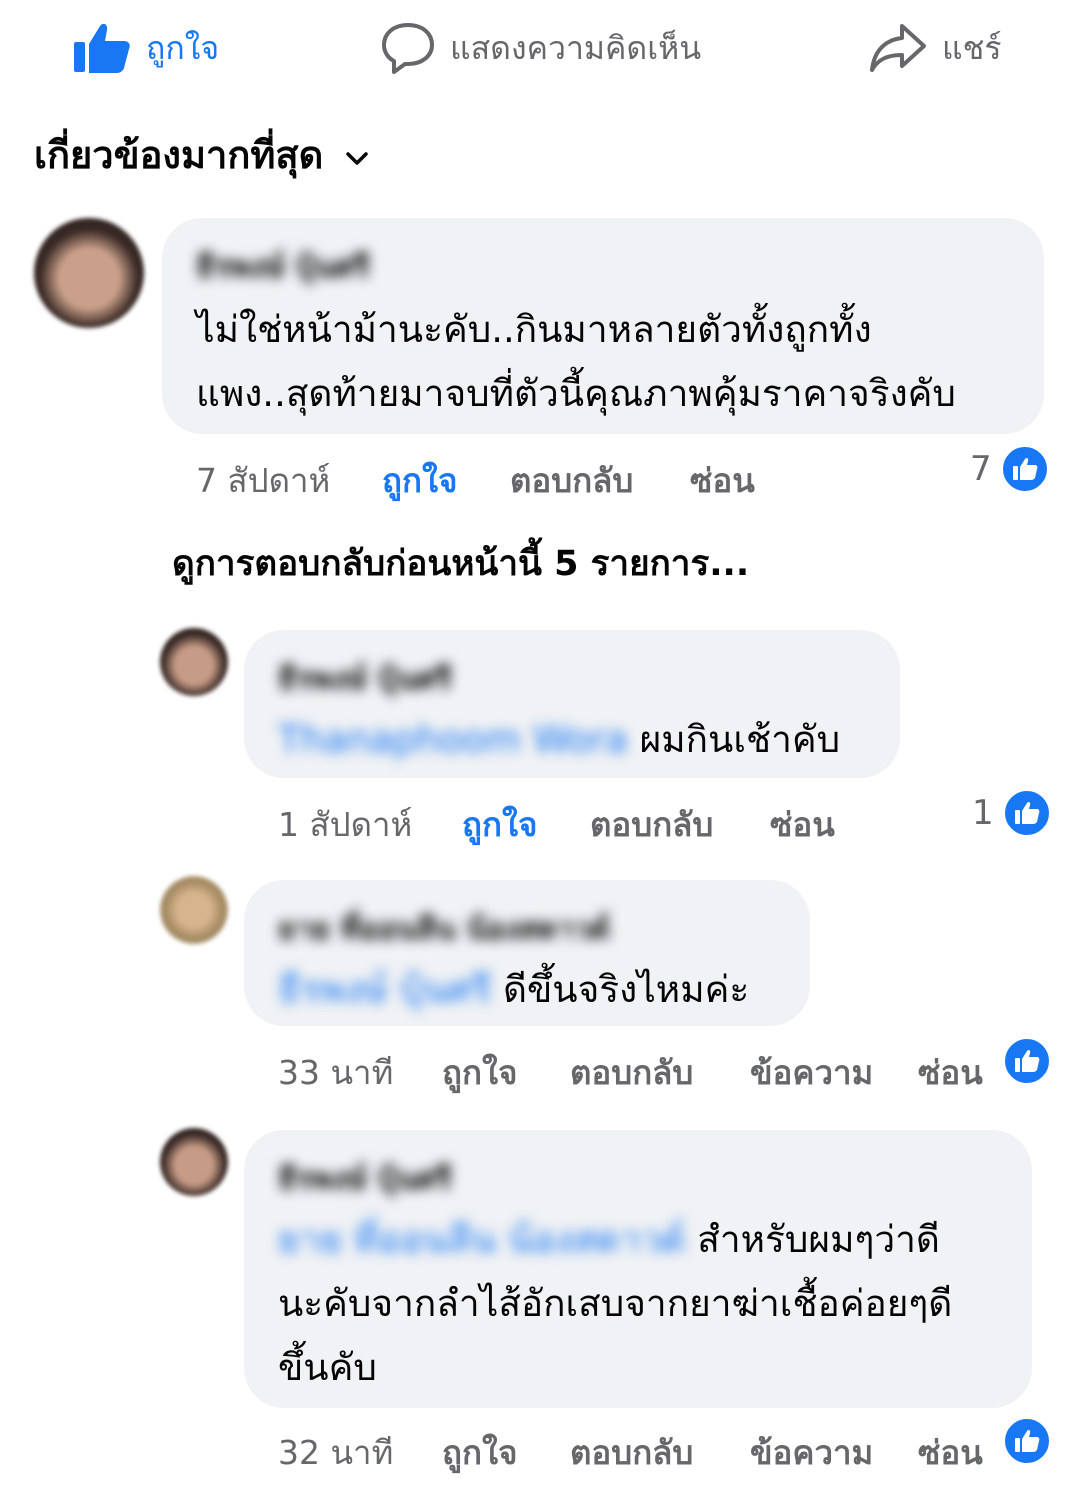  What do you see at coordinates (327, 1367) in the screenshot?
I see `reply-text-line: ขึ้นคับ` at bounding box center [327, 1367].